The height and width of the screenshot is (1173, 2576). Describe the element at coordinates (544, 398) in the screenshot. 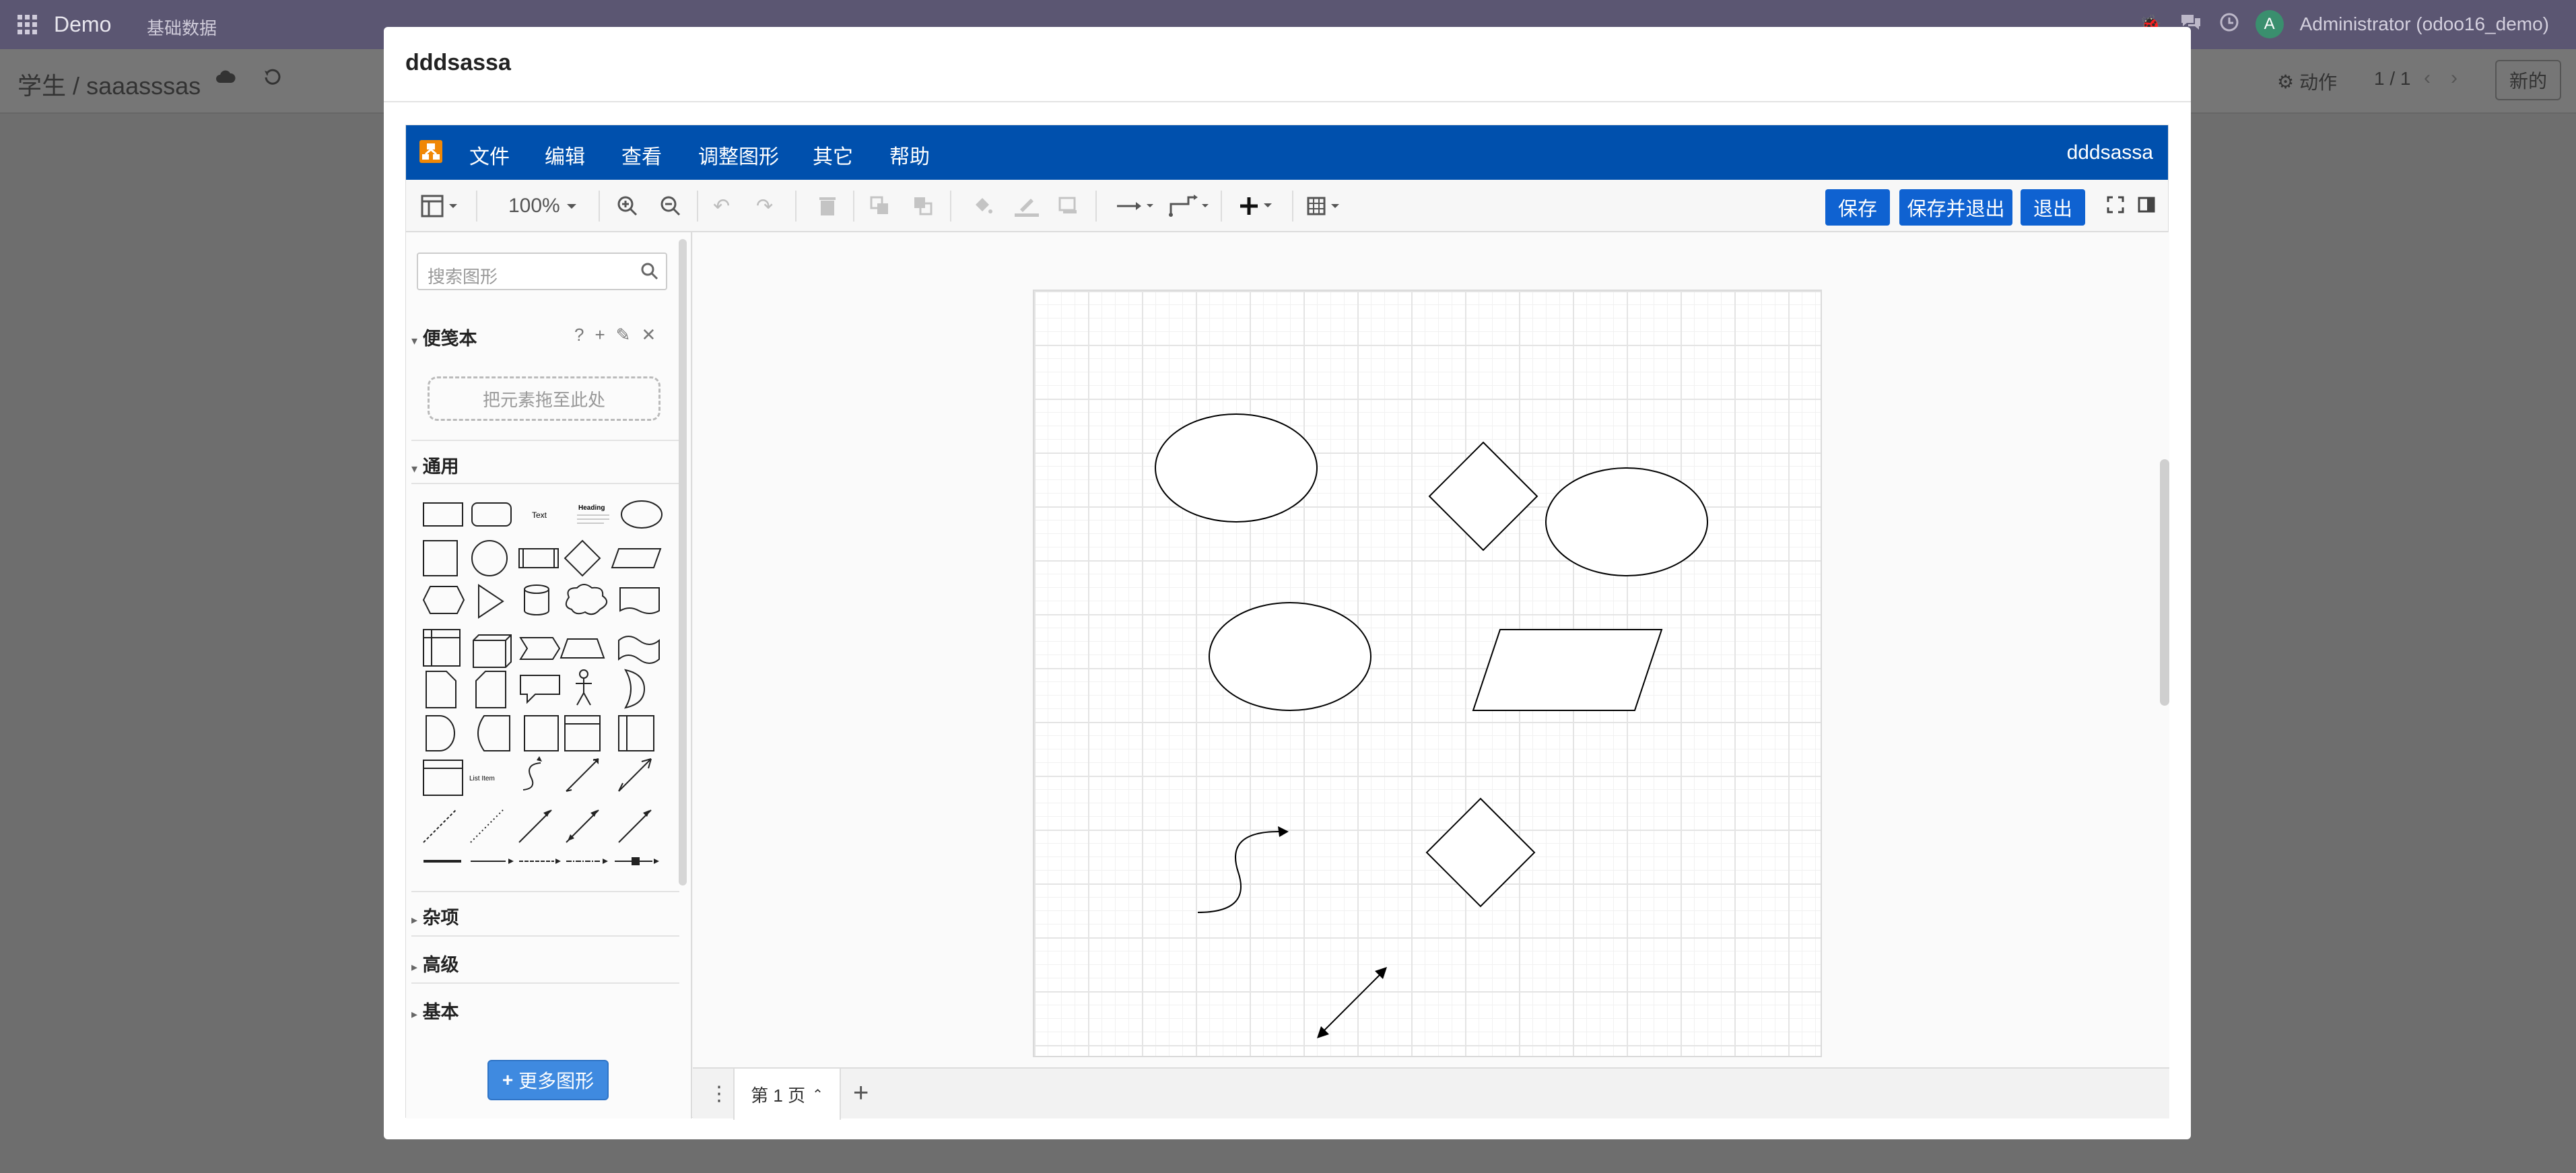

I see `scratchpad-dropzone: 把元素拖至此处` at that location.